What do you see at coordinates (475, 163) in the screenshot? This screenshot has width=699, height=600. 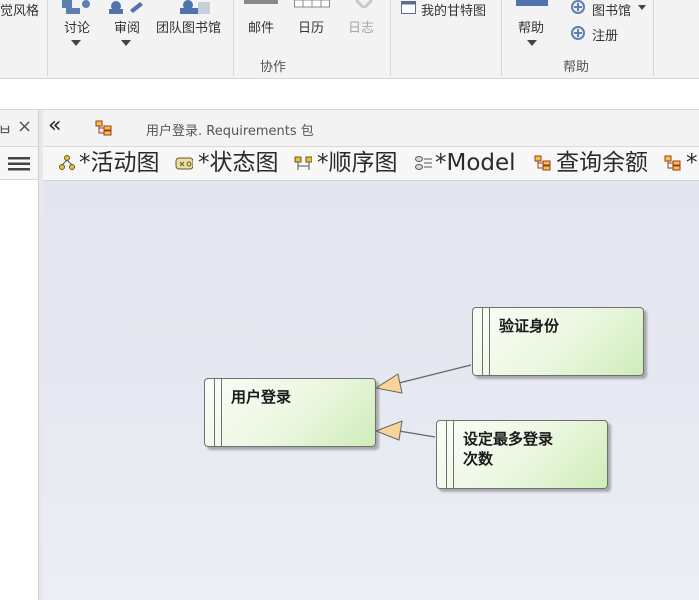 I see `tab-model: *Model` at bounding box center [475, 163].